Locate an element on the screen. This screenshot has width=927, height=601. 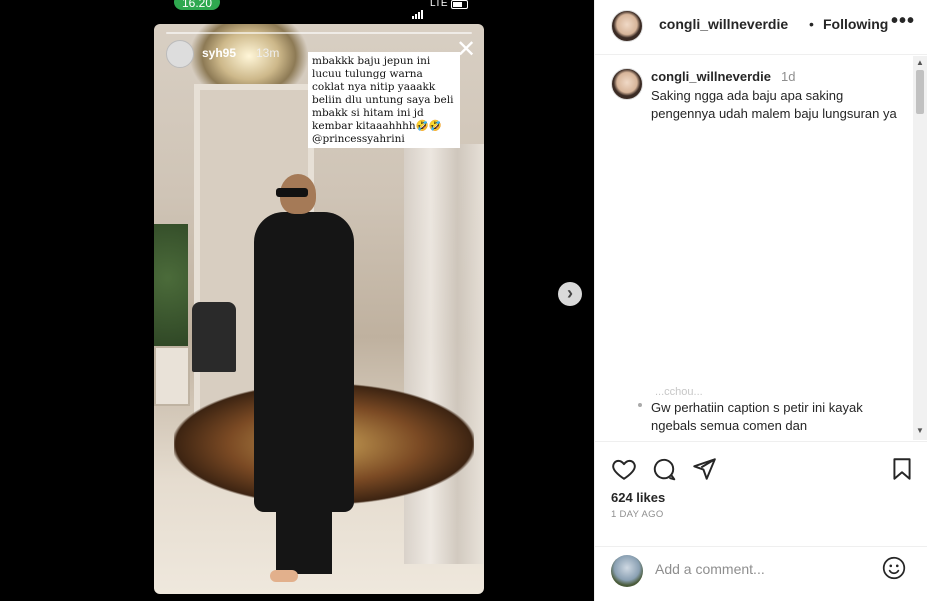
story-username: syh95 is located at coordinates (219, 53).